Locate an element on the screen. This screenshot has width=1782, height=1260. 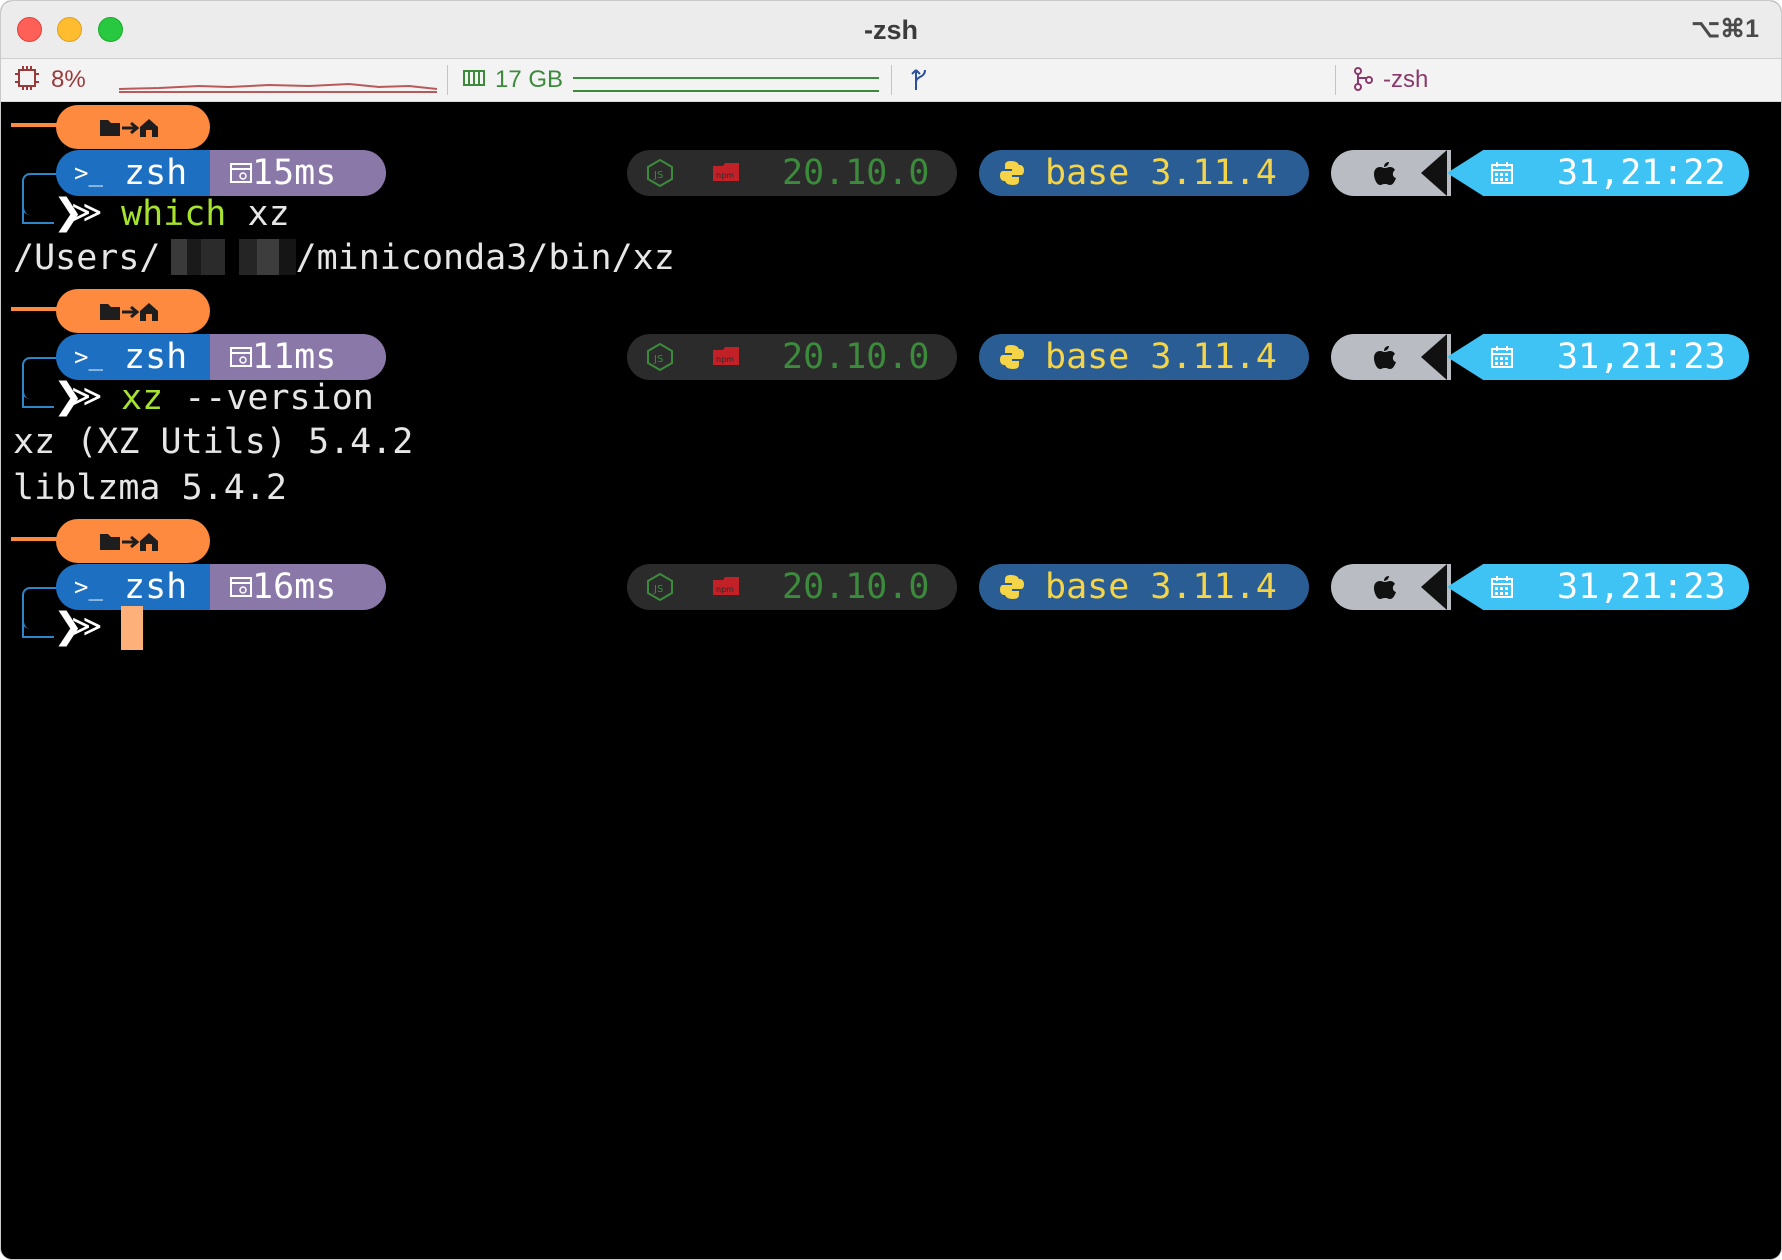
duration-segment: 11ms is located at coordinates (298, 357).